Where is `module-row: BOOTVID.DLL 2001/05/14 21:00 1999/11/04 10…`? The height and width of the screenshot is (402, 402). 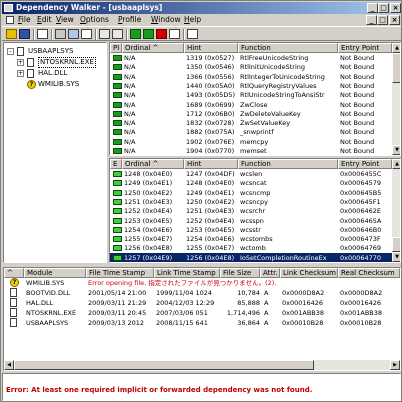
module-row: BOOTVID.DLL 2001/05/14 21:00 1999/11/04 10… is located at coordinates (202, 293).